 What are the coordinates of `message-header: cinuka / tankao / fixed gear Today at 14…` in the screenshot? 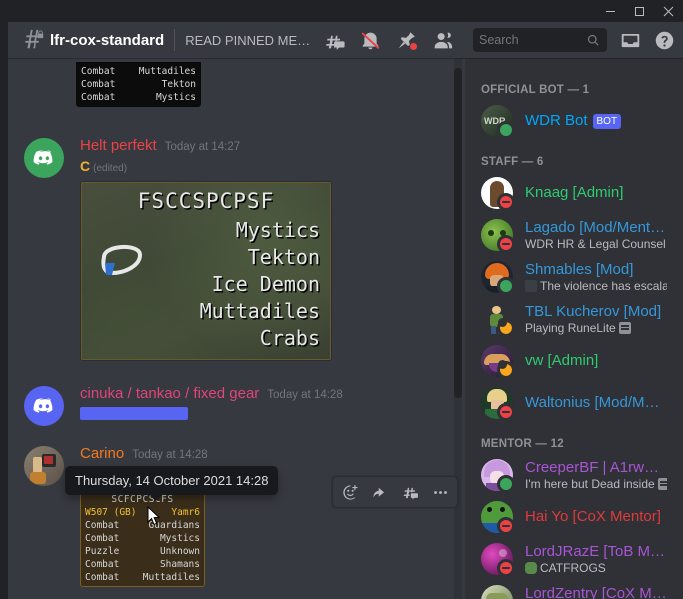 It's located at (248, 394).